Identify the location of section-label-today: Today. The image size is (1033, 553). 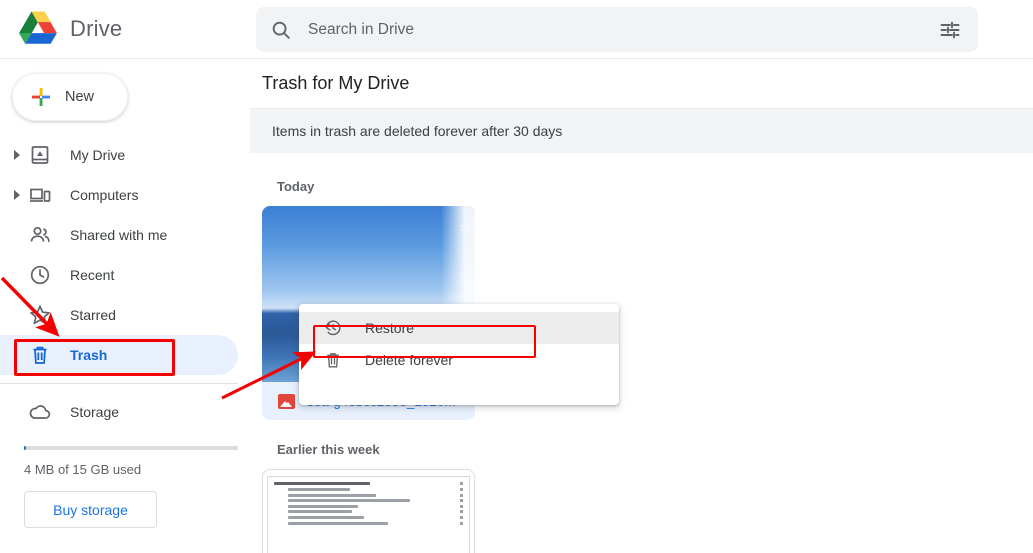
(296, 186).